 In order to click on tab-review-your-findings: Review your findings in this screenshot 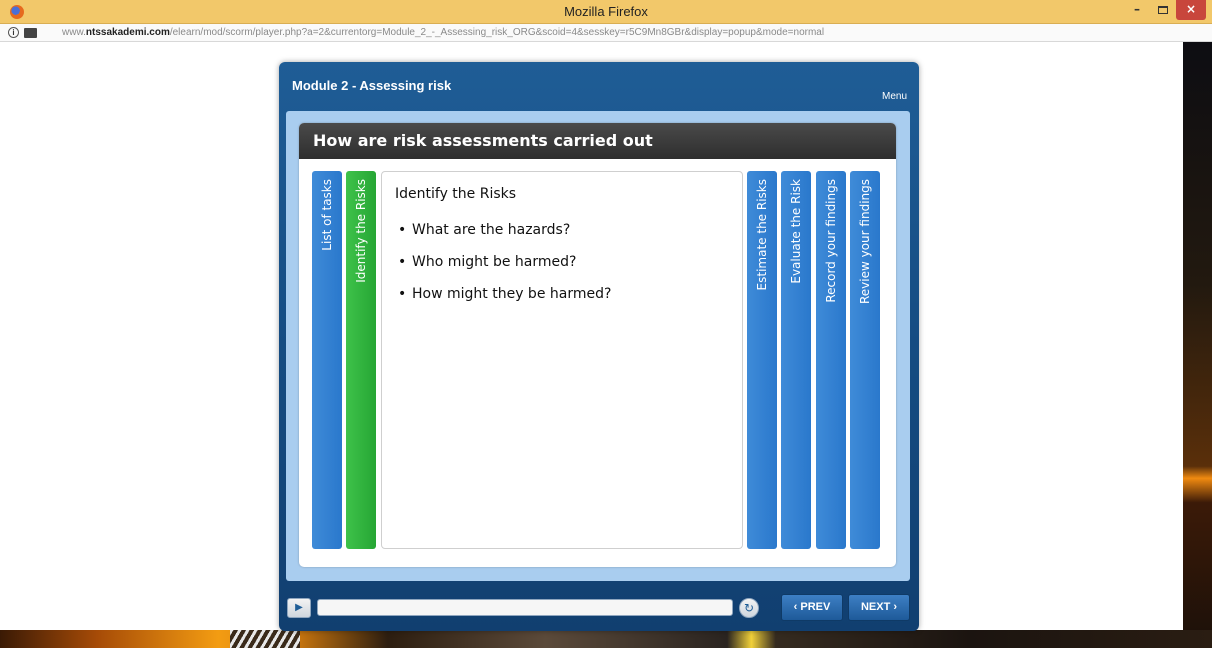, I will do `click(865, 360)`.